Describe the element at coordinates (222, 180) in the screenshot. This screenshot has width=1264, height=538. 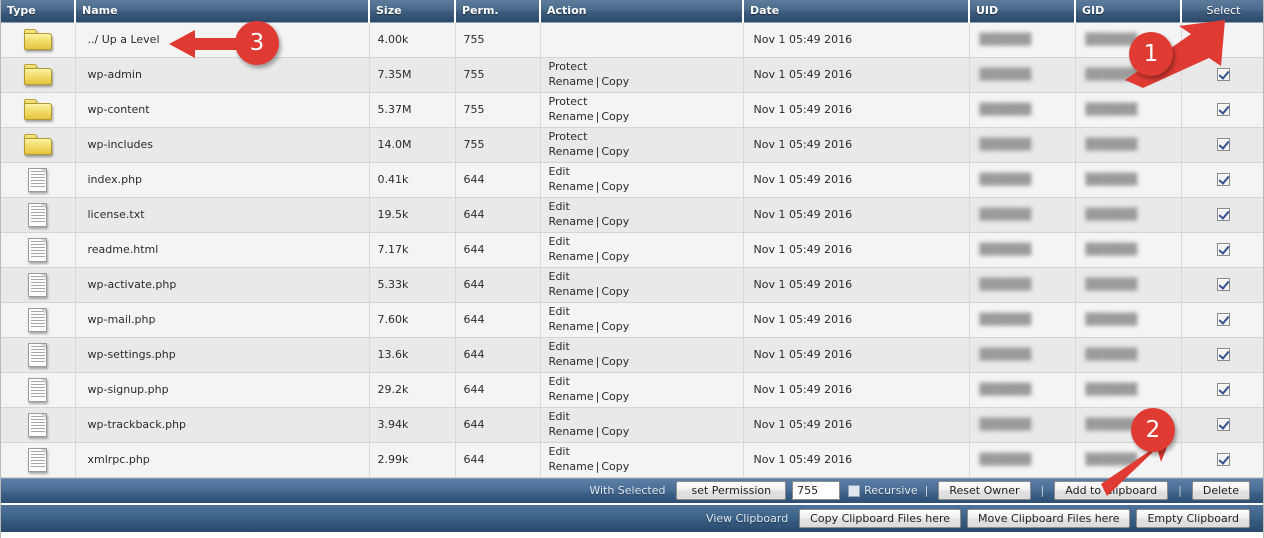
I see `cell-name: index.php` at that location.